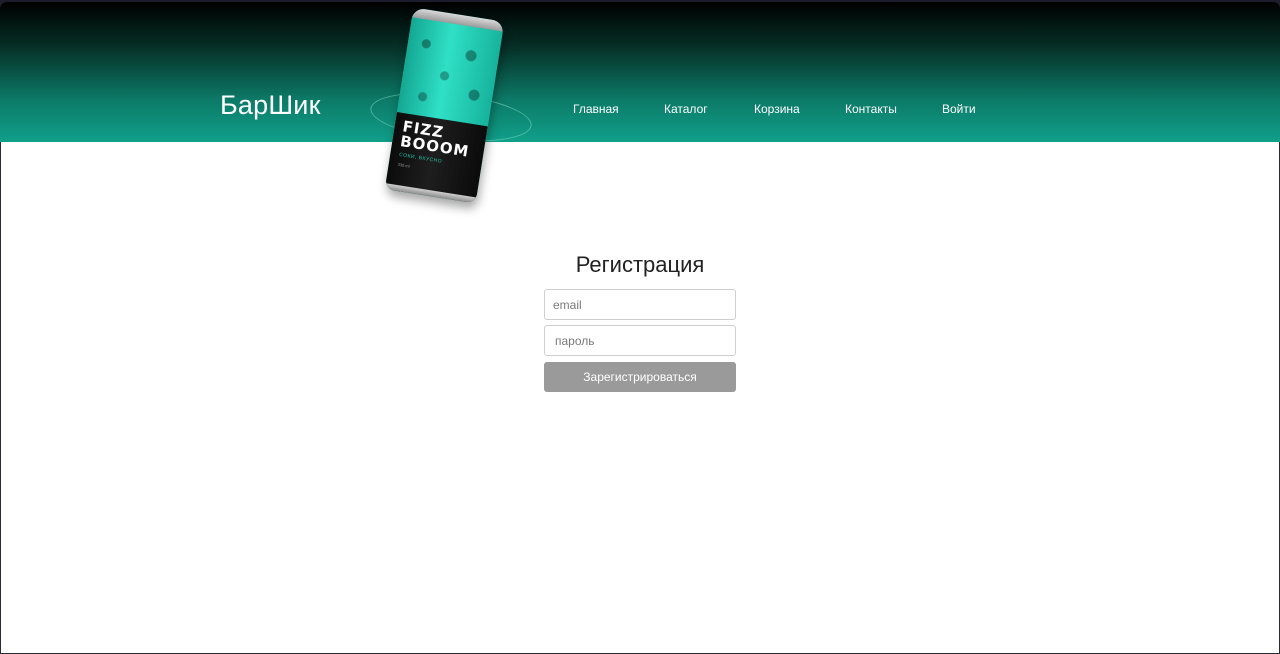 The height and width of the screenshot is (654, 1280). Describe the element at coordinates (959, 109) in the screenshot. I see `nav-link-login: Войти` at that location.